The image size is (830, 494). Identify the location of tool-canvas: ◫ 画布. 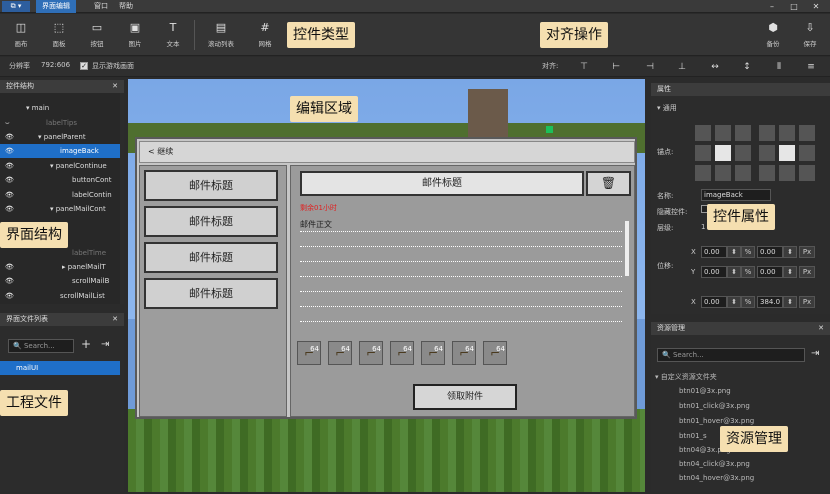
(21, 37).